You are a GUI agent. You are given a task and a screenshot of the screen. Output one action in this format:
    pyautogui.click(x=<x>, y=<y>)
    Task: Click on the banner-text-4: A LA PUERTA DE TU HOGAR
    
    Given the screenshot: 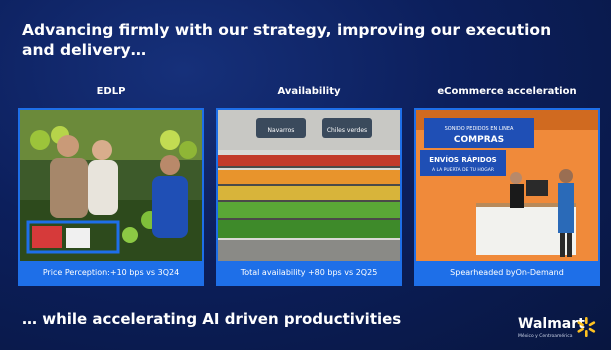 What is the action you would take?
    pyautogui.click(x=463, y=170)
    